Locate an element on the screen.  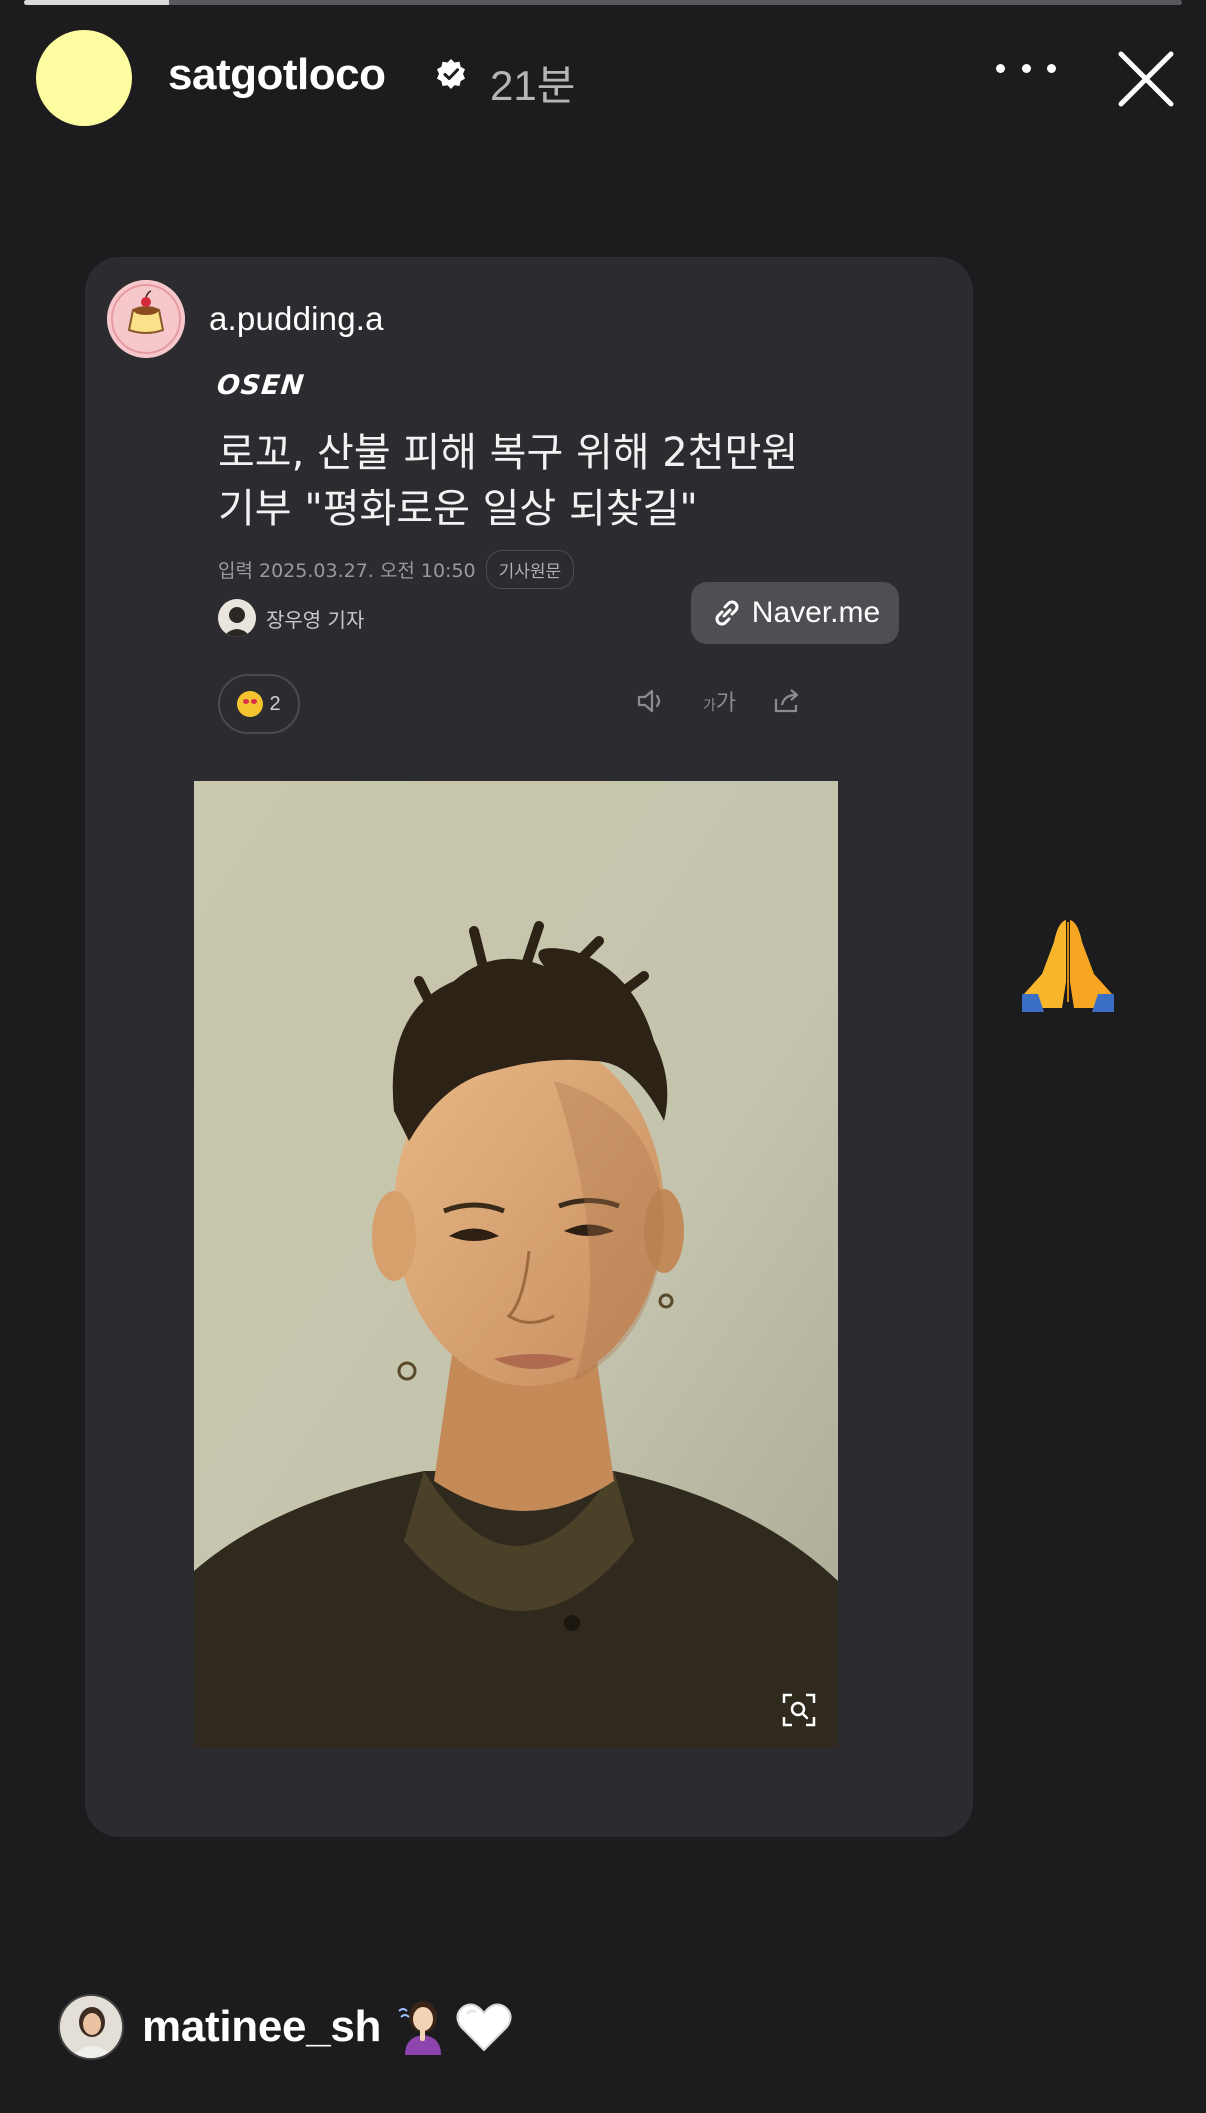
link-sticker: Naver.me is located at coordinates (795, 613).